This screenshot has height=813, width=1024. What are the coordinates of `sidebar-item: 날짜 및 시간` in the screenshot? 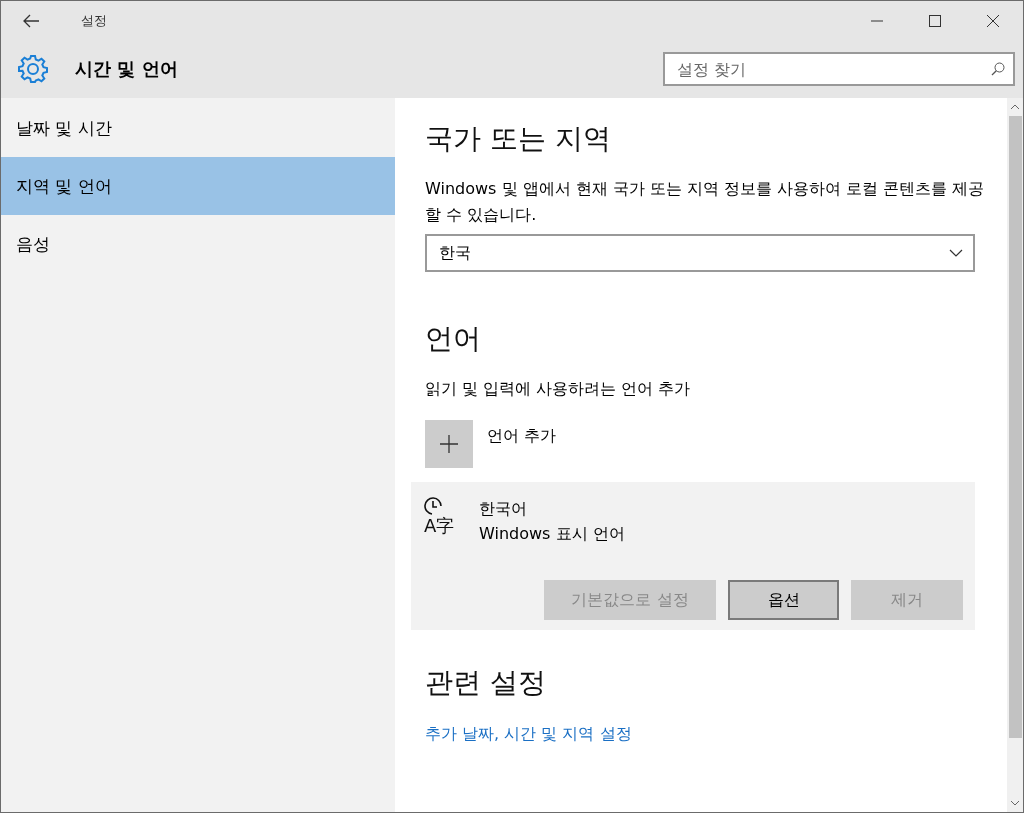 It's located at (198, 128).